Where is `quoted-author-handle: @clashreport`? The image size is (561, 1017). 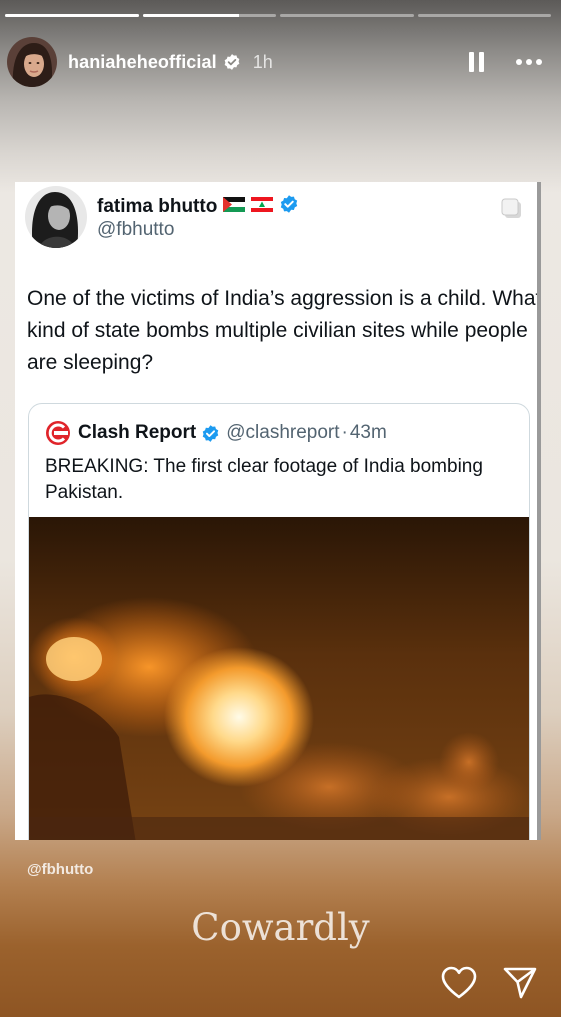 quoted-author-handle: @clashreport is located at coordinates (283, 432).